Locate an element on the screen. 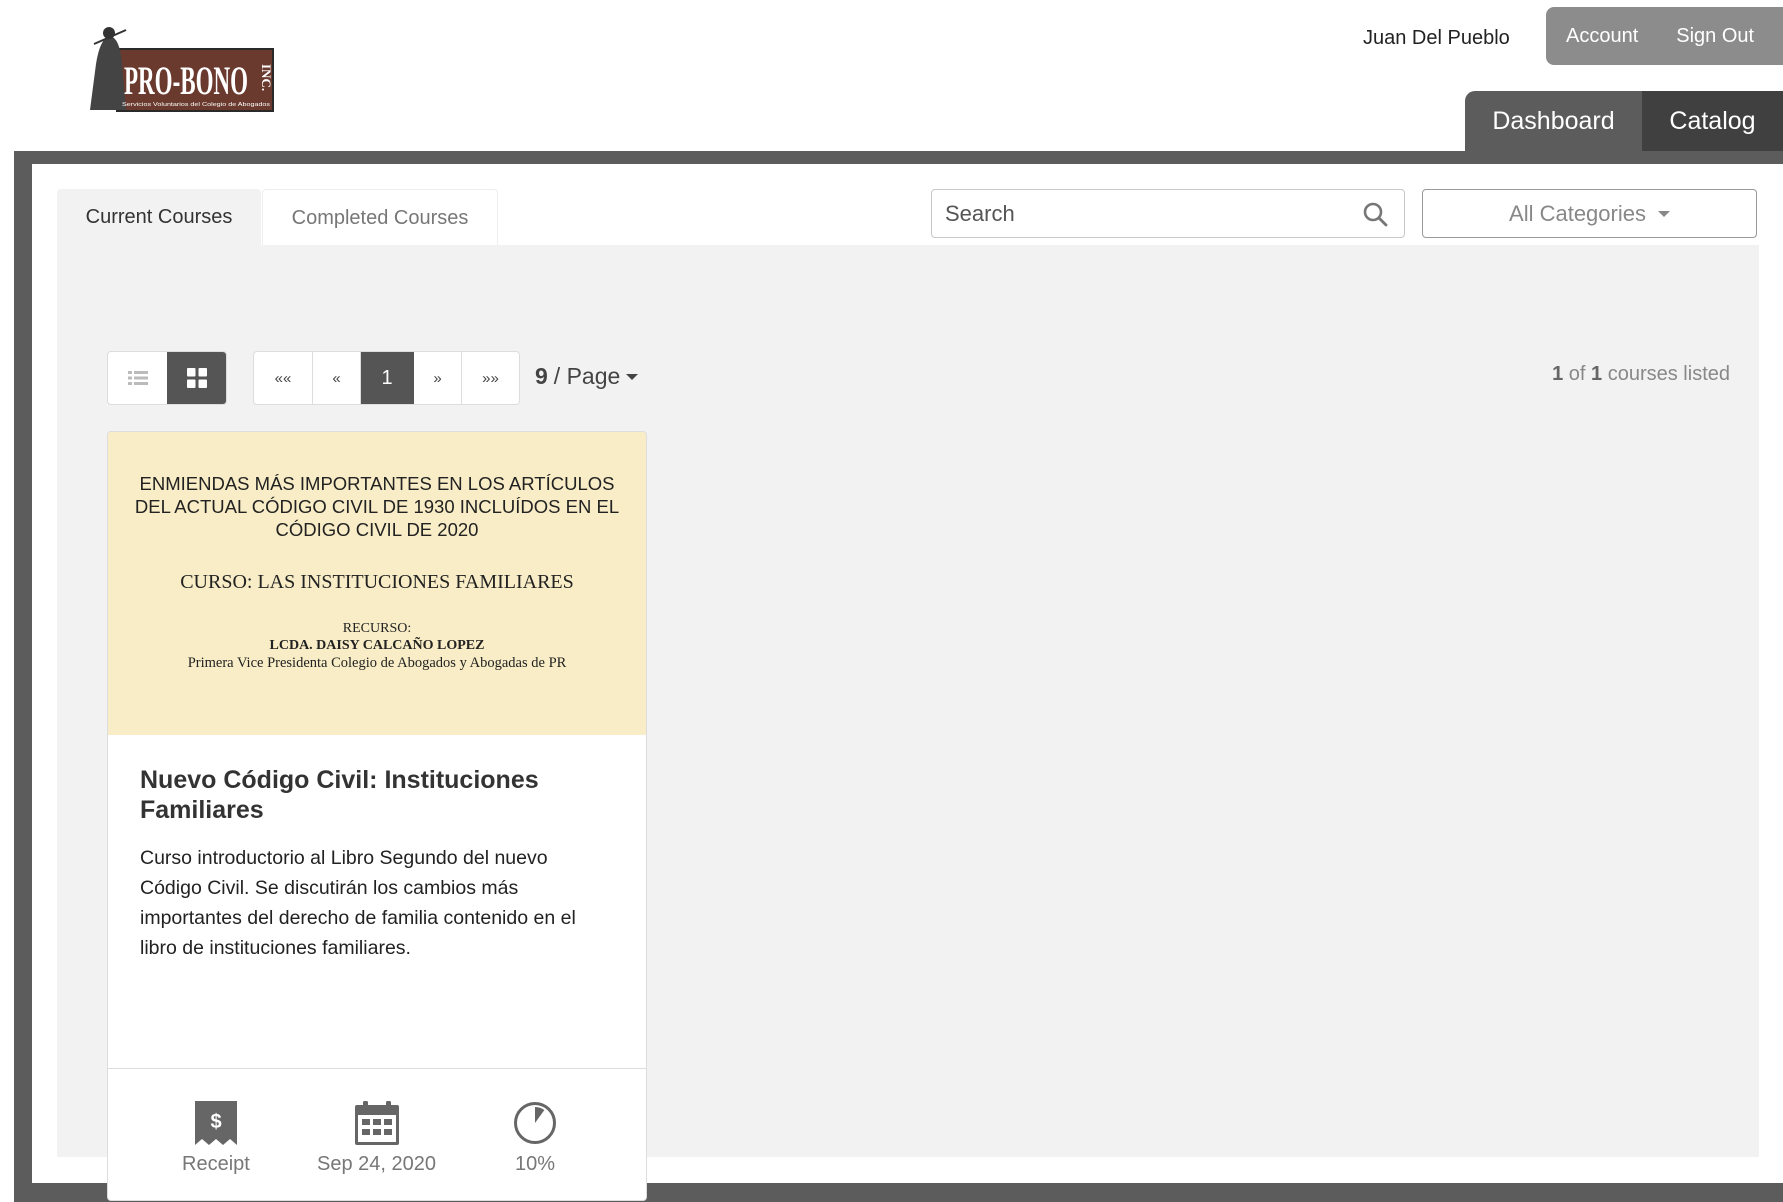 The image size is (1783, 1202). count-shown: 1 is located at coordinates (1558, 374).